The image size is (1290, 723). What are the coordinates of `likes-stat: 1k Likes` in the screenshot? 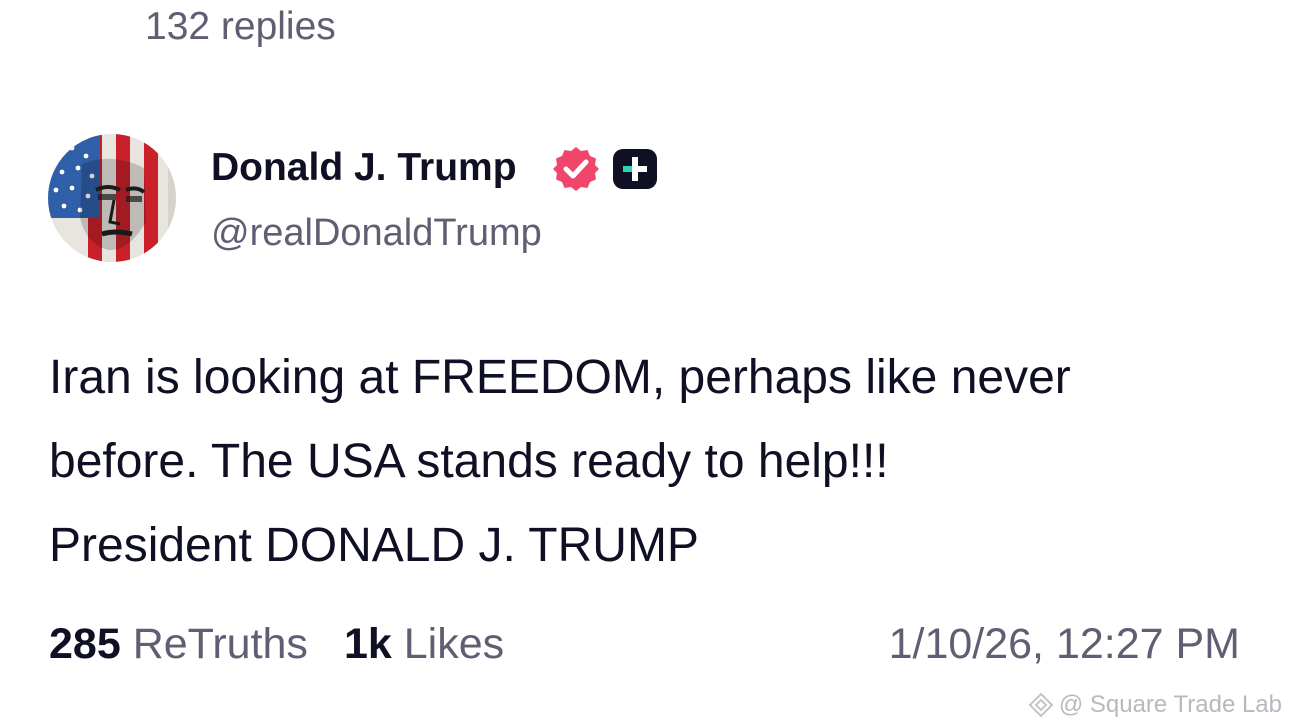 It's located at (424, 644).